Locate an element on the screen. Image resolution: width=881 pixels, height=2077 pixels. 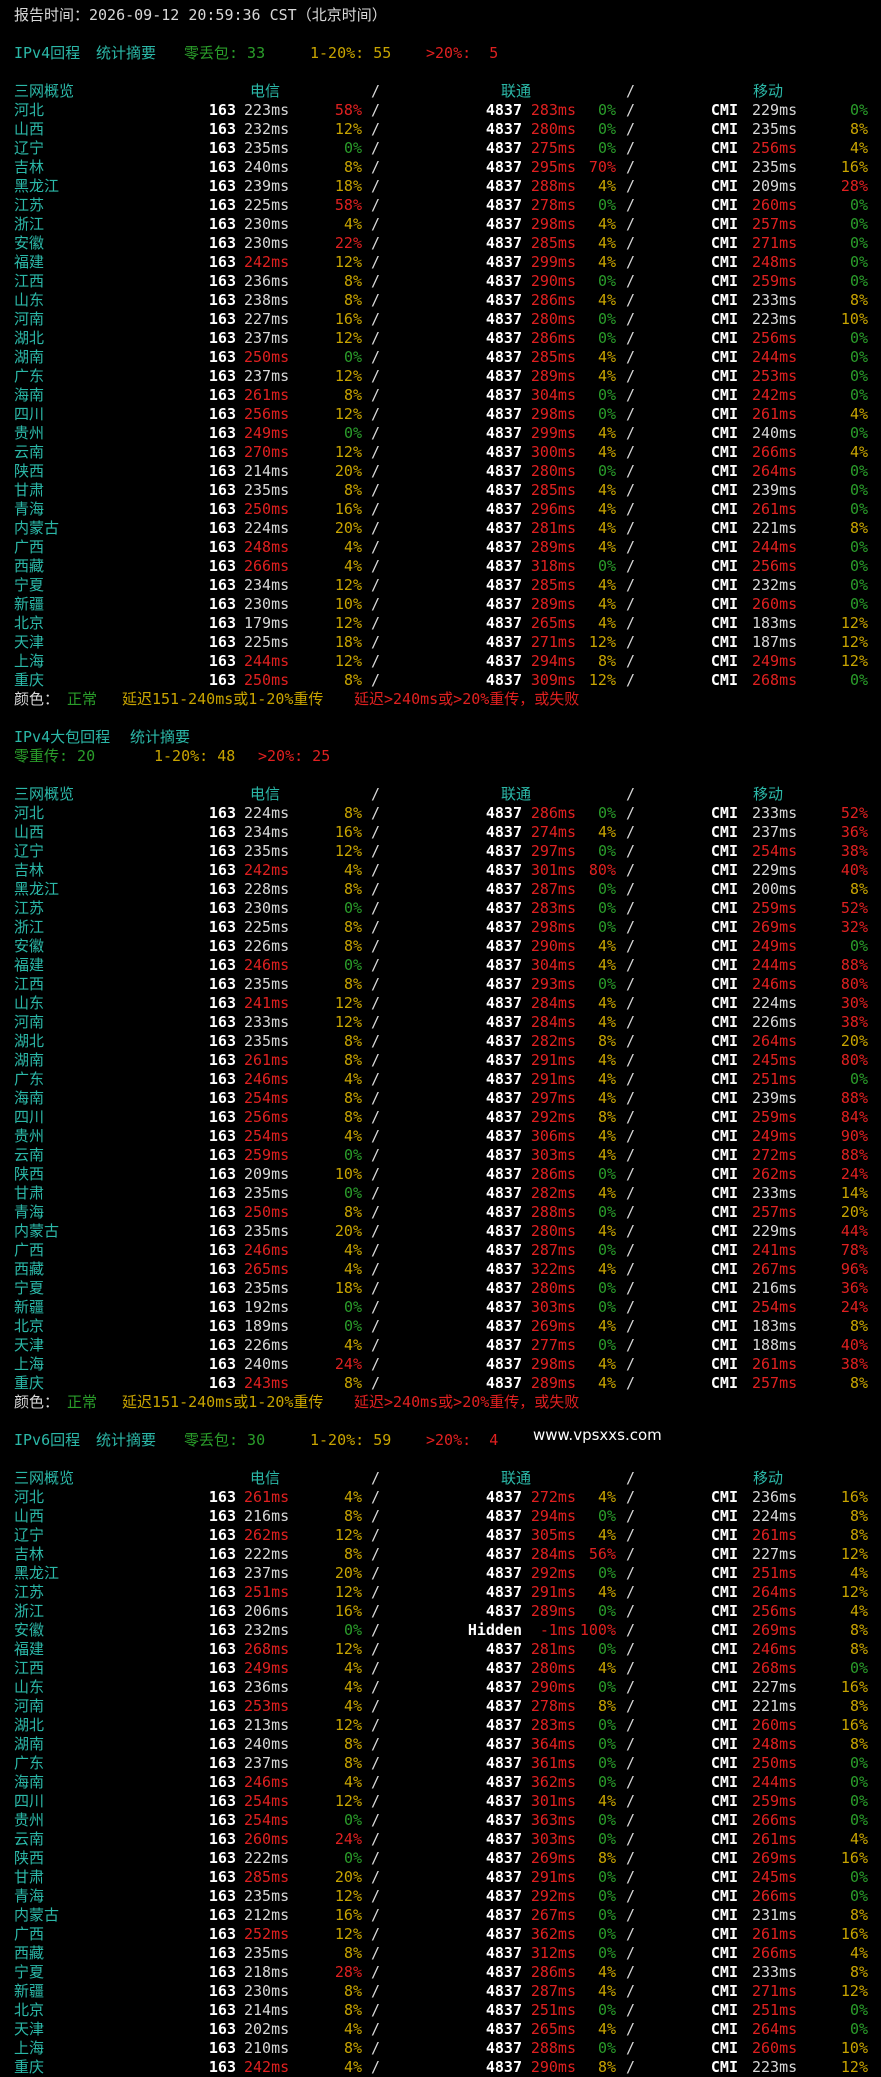
telecom-latency: 227ms is located at coordinates (267, 319).